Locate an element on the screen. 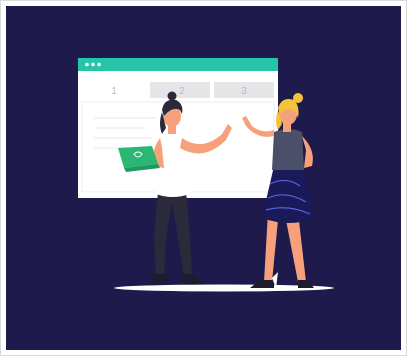 This screenshot has width=407, height=356. browser-titlebar is located at coordinates (178, 64).